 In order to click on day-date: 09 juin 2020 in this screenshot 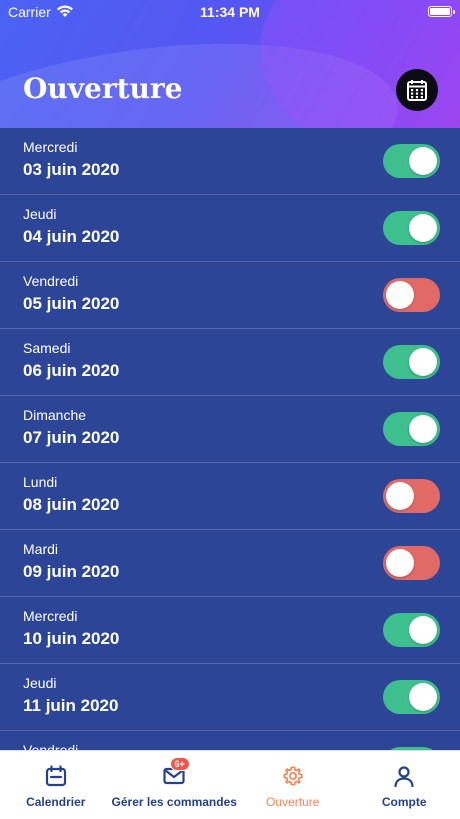, I will do `click(71, 571)`.